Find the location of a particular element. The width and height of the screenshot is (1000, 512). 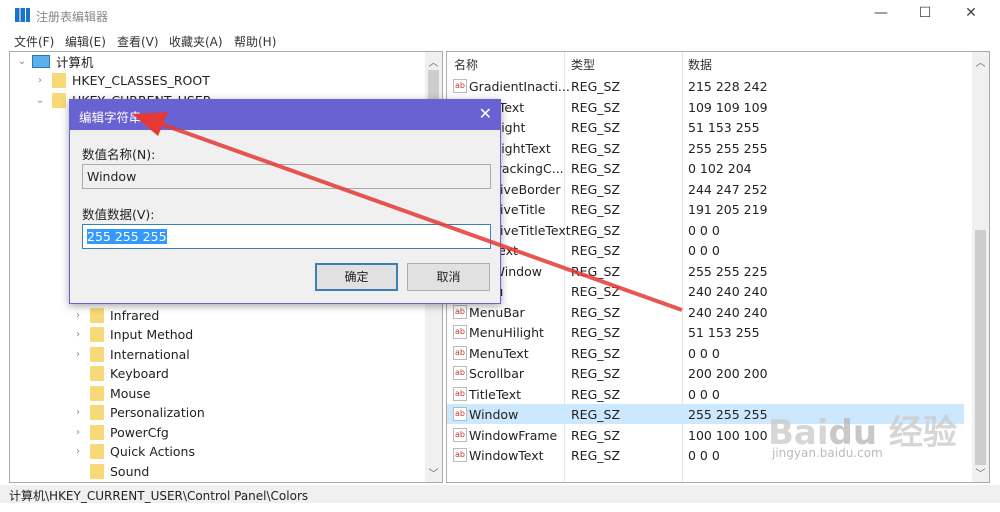

ok-button: 确定 is located at coordinates (356, 277).